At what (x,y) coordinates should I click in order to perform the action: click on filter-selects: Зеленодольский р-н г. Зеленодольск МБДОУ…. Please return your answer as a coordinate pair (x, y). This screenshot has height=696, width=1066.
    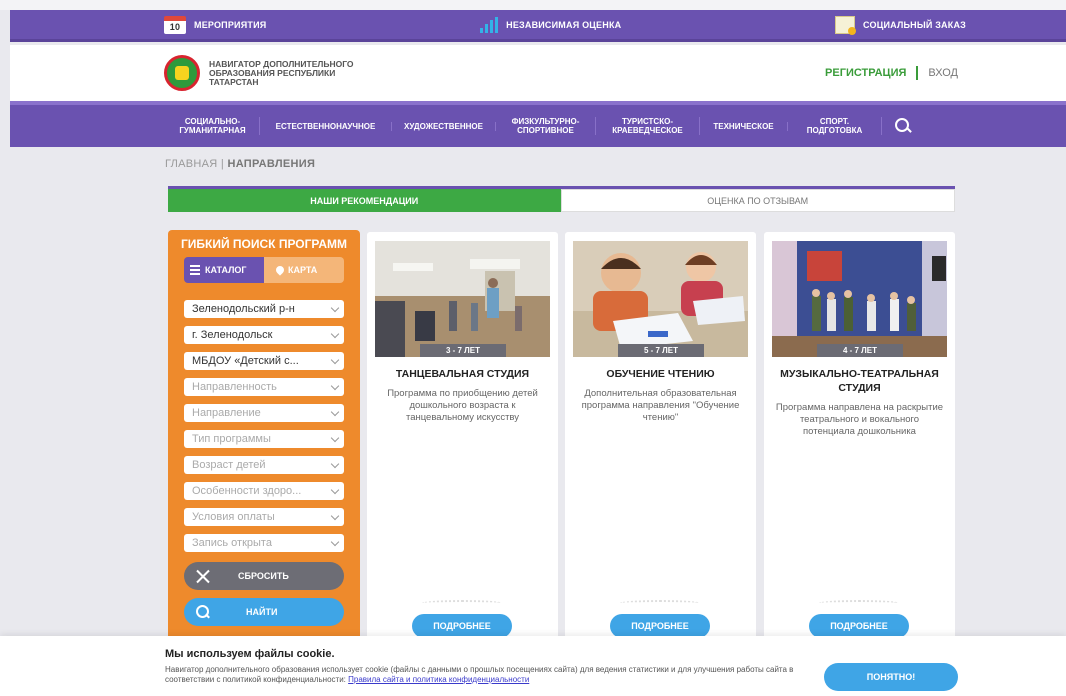
    Looking at the image, I should click on (264, 426).